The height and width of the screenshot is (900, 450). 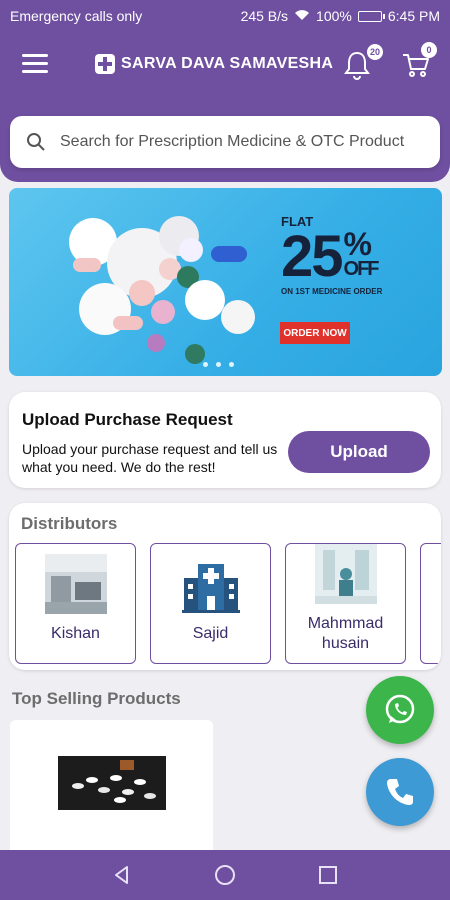 I want to click on wifi-icon, so click(x=302, y=16).